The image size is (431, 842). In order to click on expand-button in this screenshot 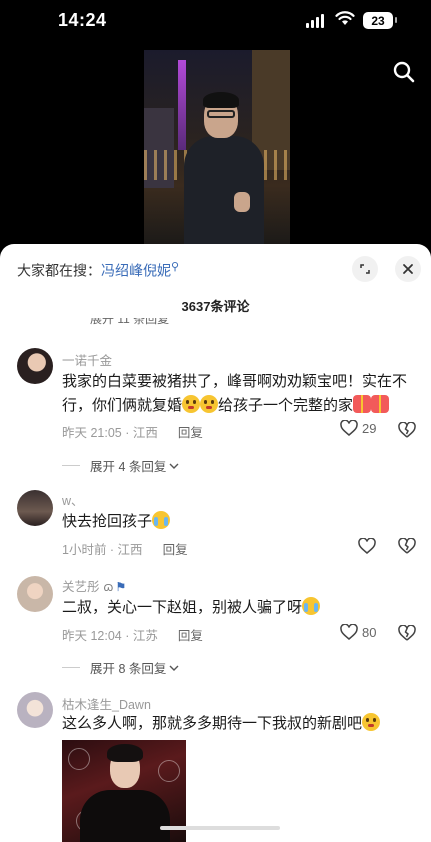, I will do `click(365, 269)`.